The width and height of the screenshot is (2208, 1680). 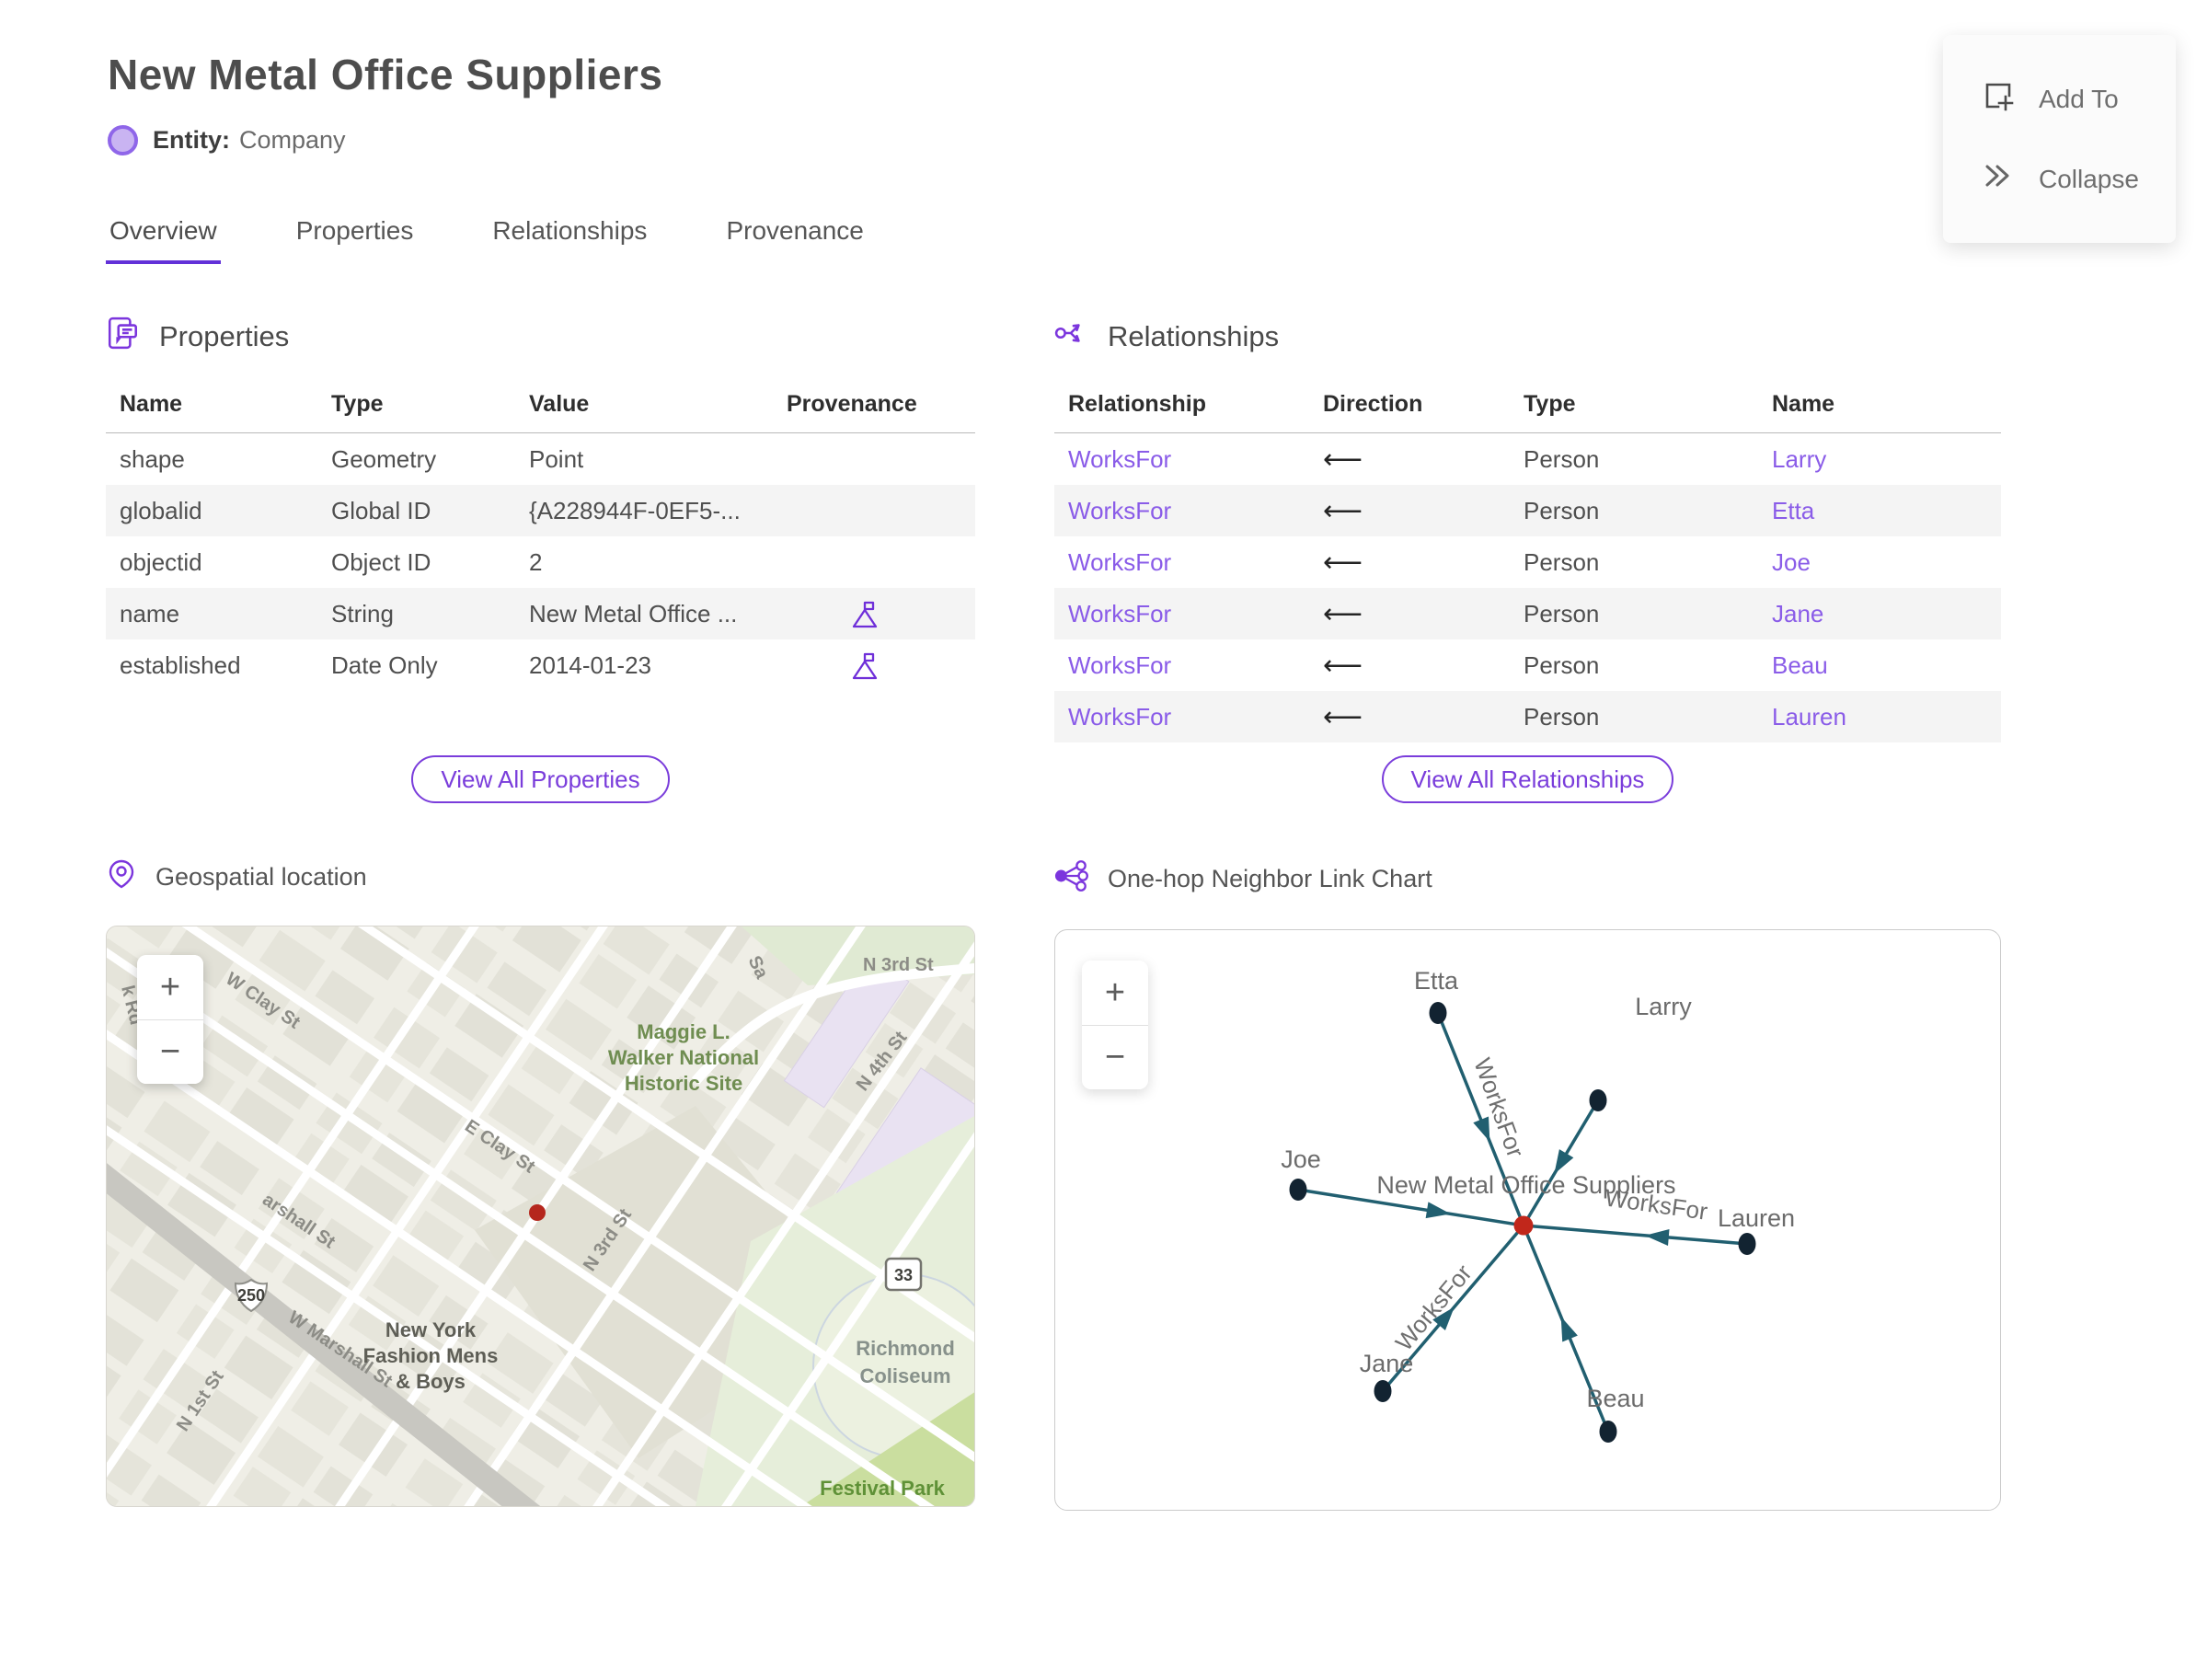 What do you see at coordinates (1387, 1363) in the screenshot?
I see `graph-node-label: Jane` at bounding box center [1387, 1363].